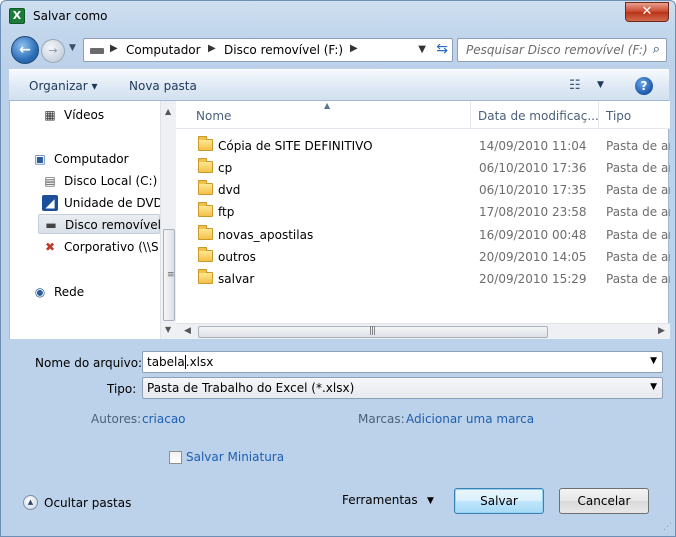 The height and width of the screenshot is (537, 676). What do you see at coordinates (213, 116) in the screenshot?
I see `column-header-name: Nome` at bounding box center [213, 116].